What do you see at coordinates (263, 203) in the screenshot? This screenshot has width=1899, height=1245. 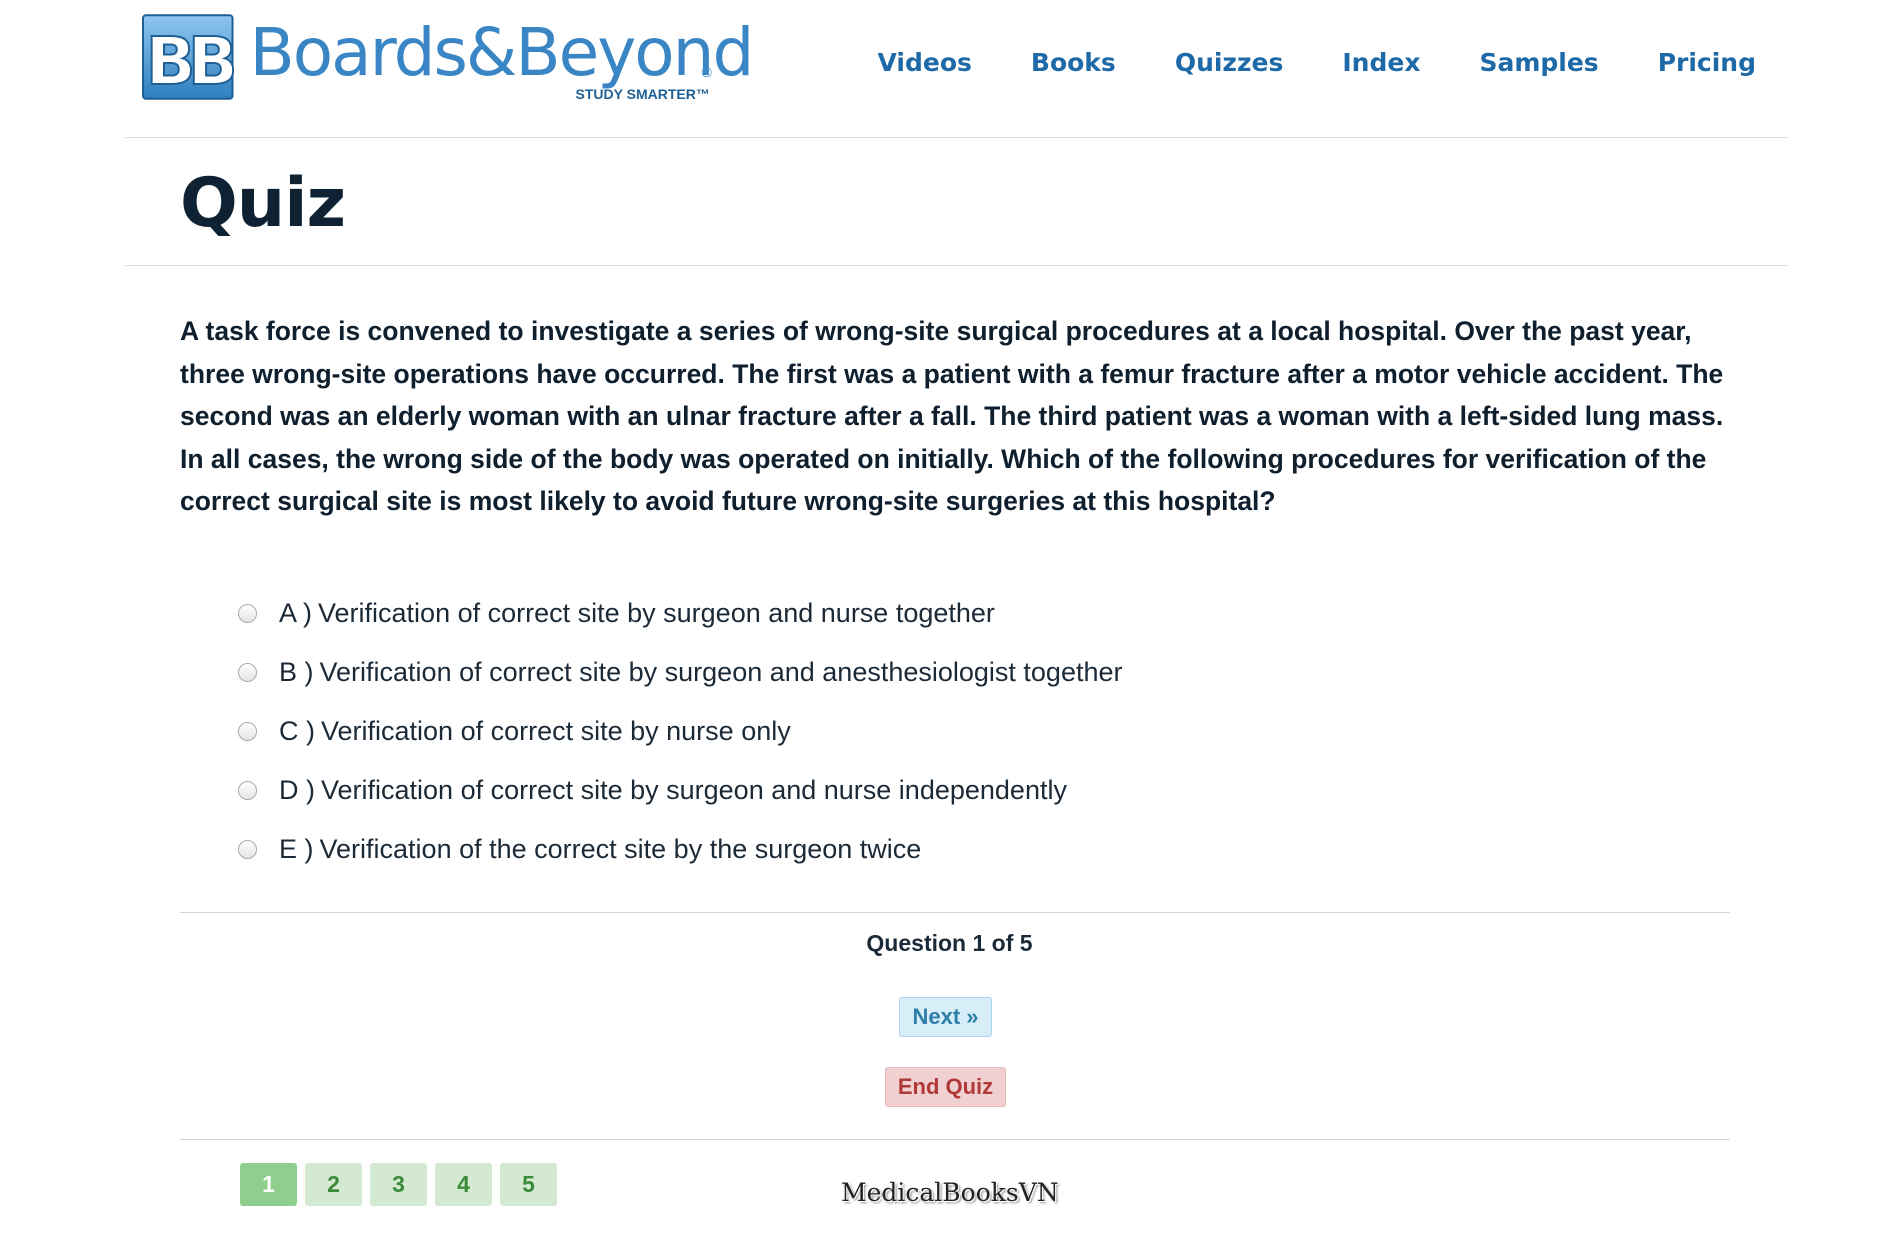 I see `page-title: Quiz` at bounding box center [263, 203].